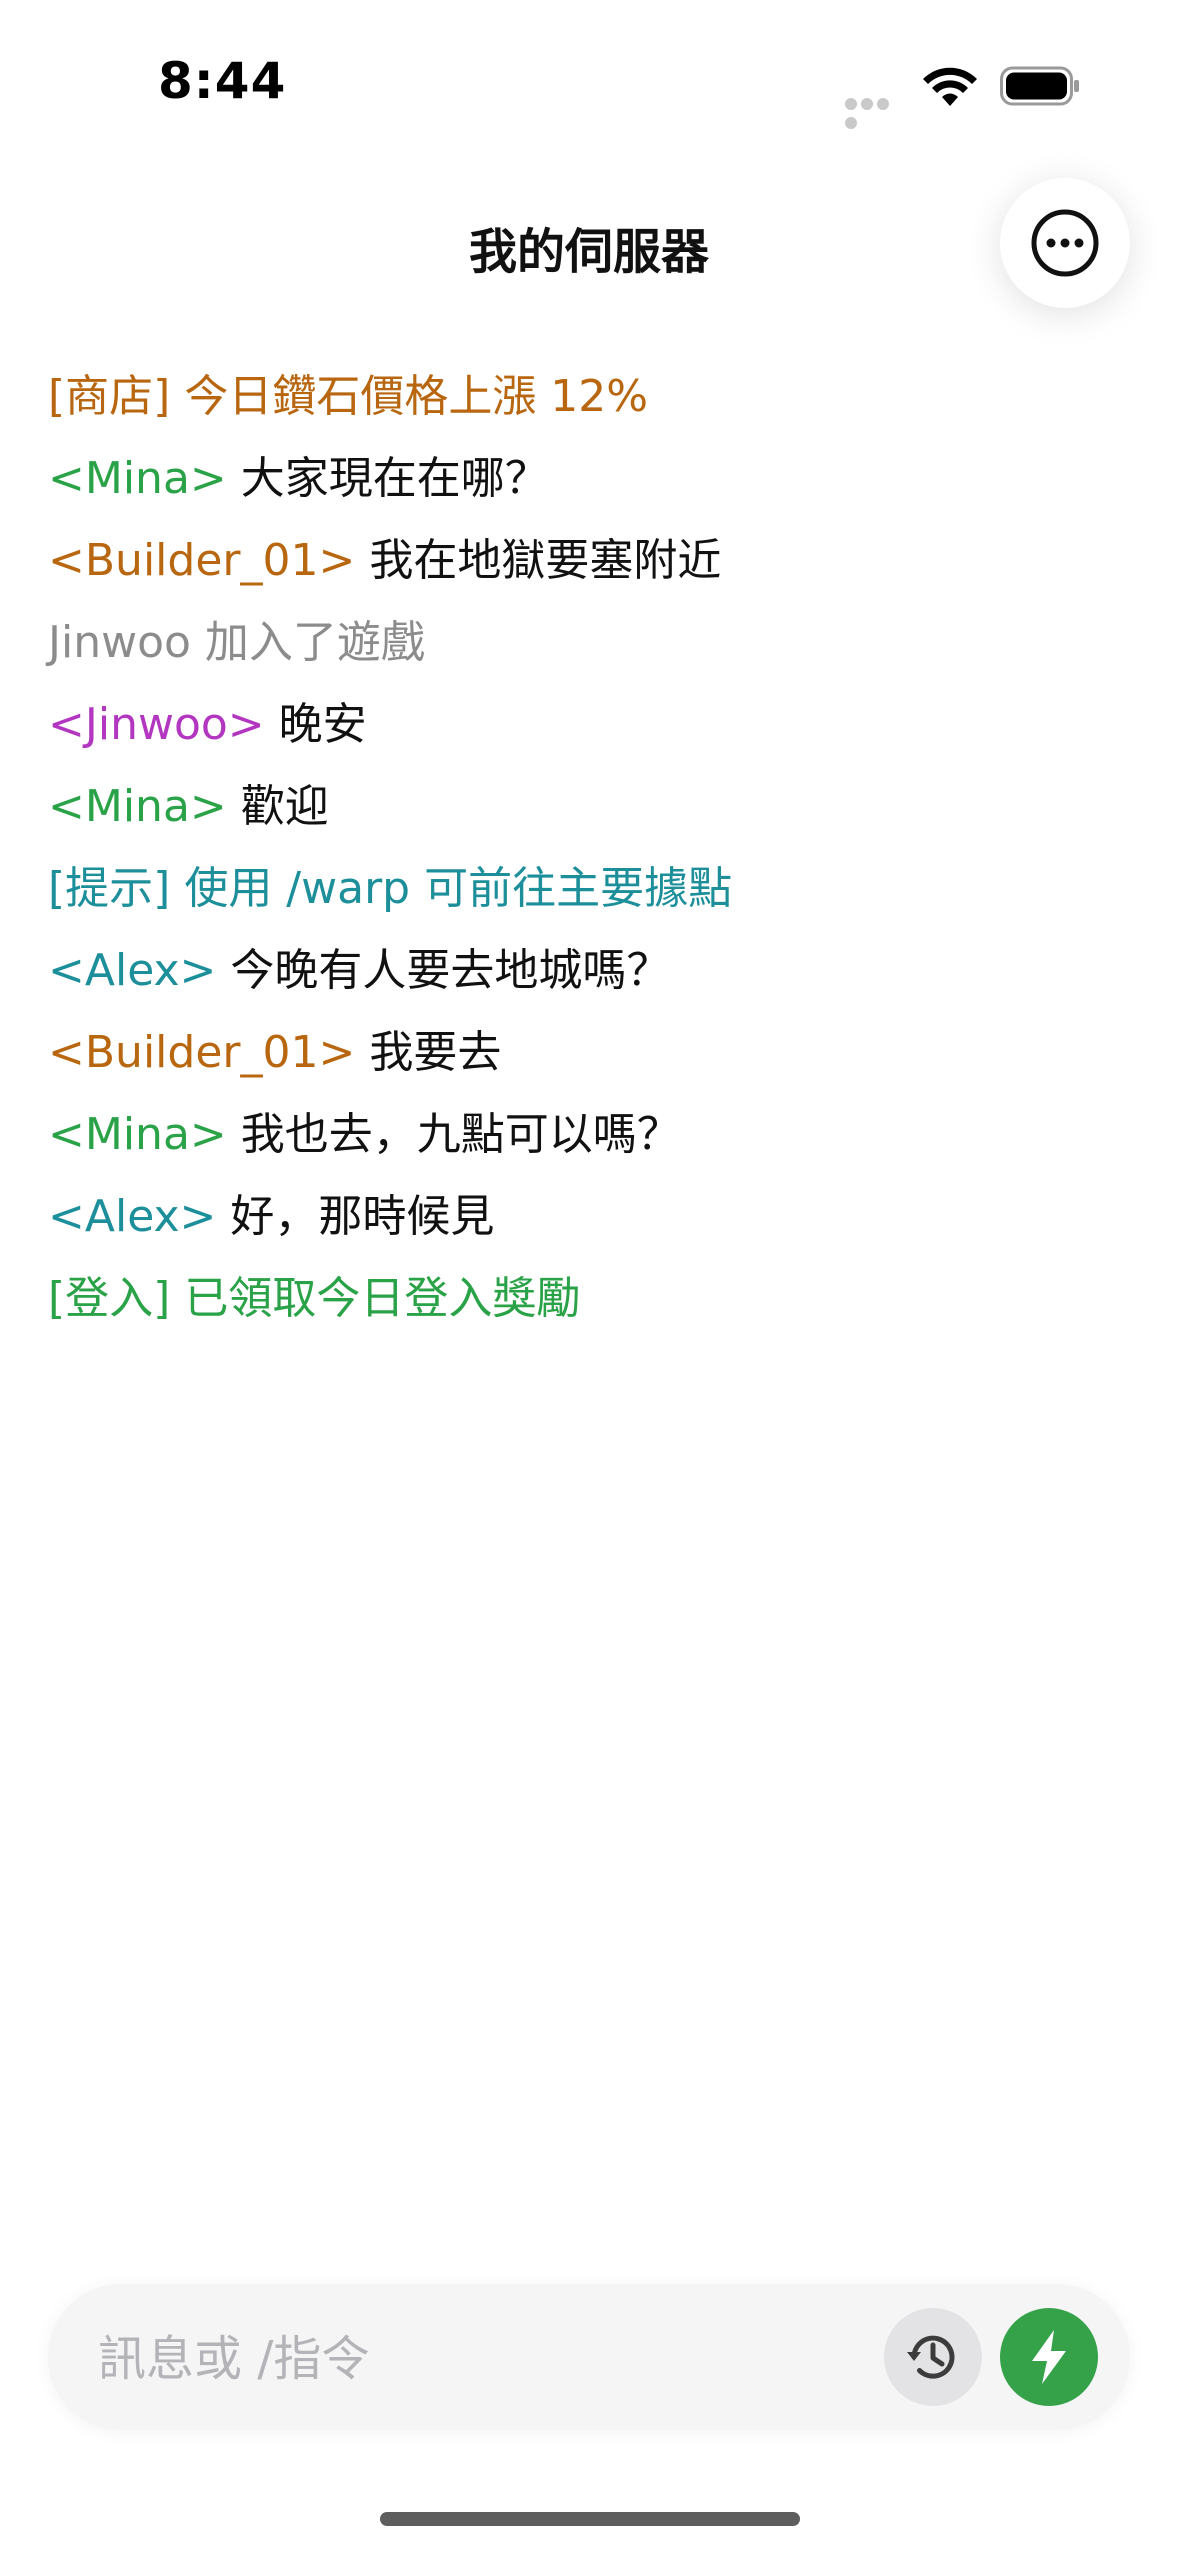  What do you see at coordinates (590, 2519) in the screenshot?
I see `home-indicator` at bounding box center [590, 2519].